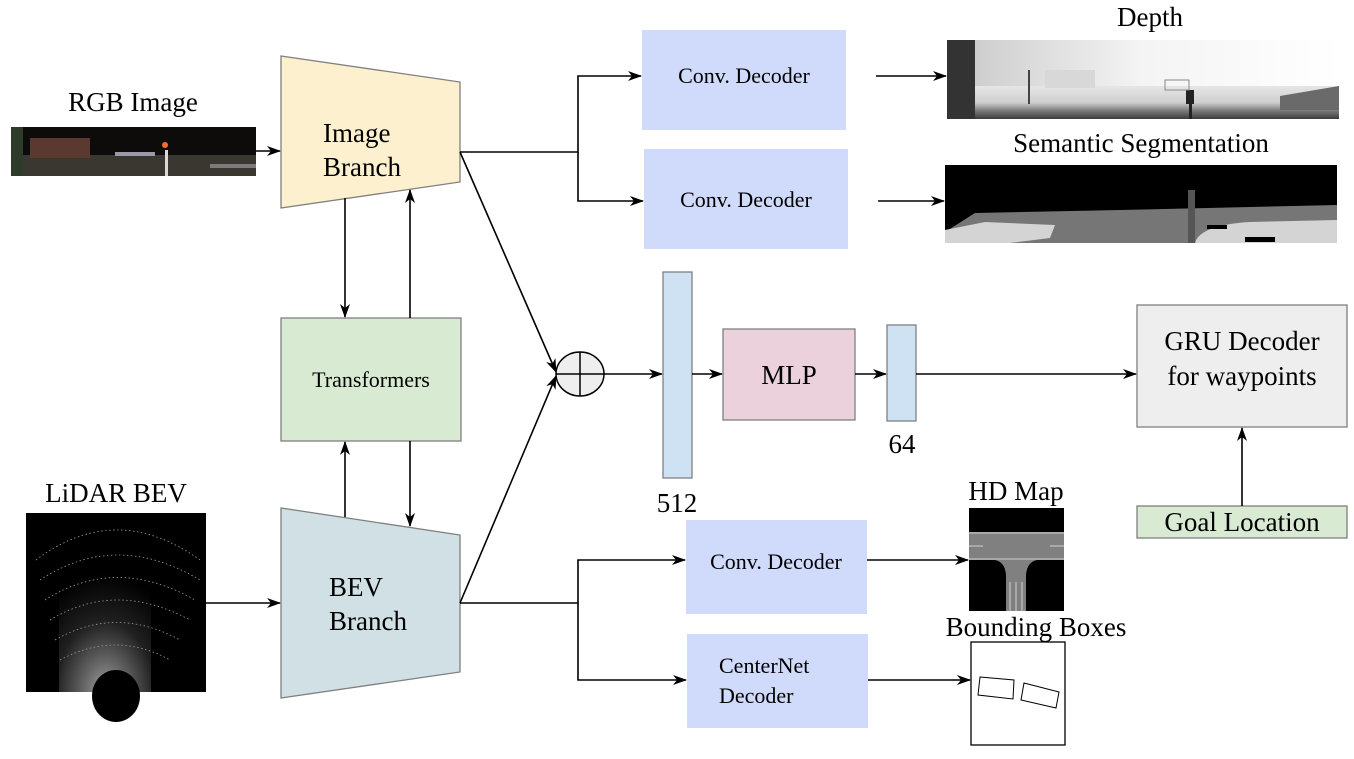 The image size is (1354, 759). What do you see at coordinates (116, 617) in the screenshot?
I see `lidar-bev-thumbnail` at bounding box center [116, 617].